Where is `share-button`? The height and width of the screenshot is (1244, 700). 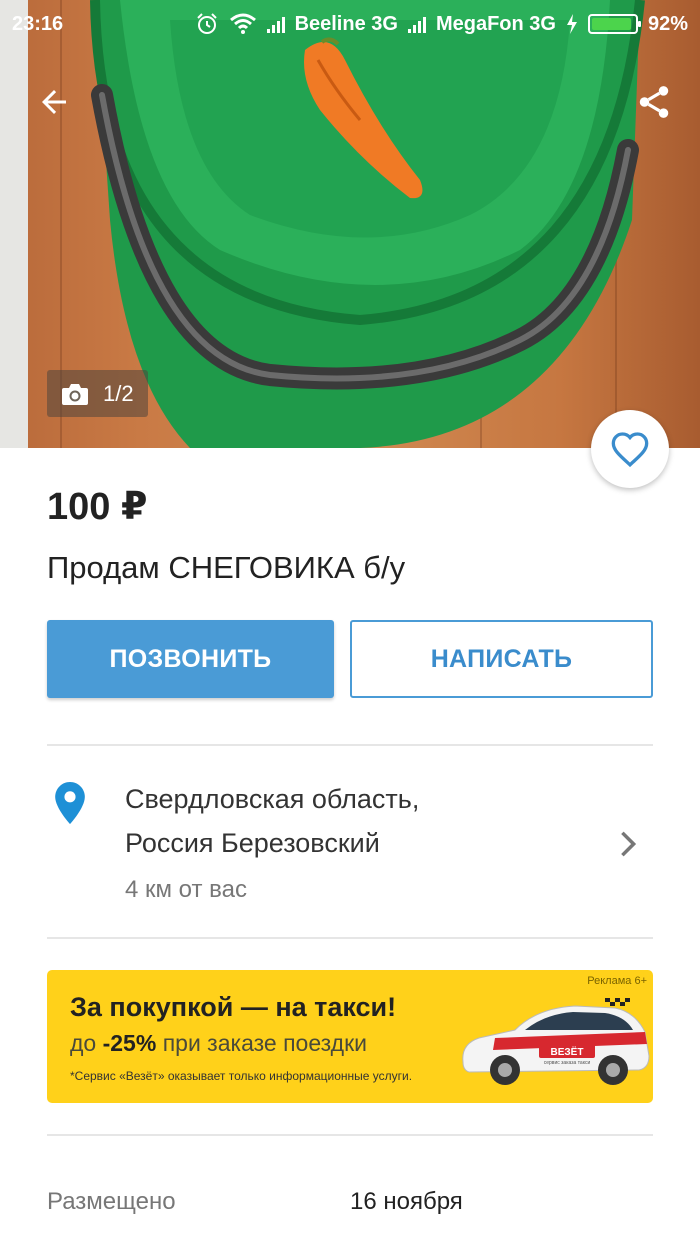 share-button is located at coordinates (654, 102).